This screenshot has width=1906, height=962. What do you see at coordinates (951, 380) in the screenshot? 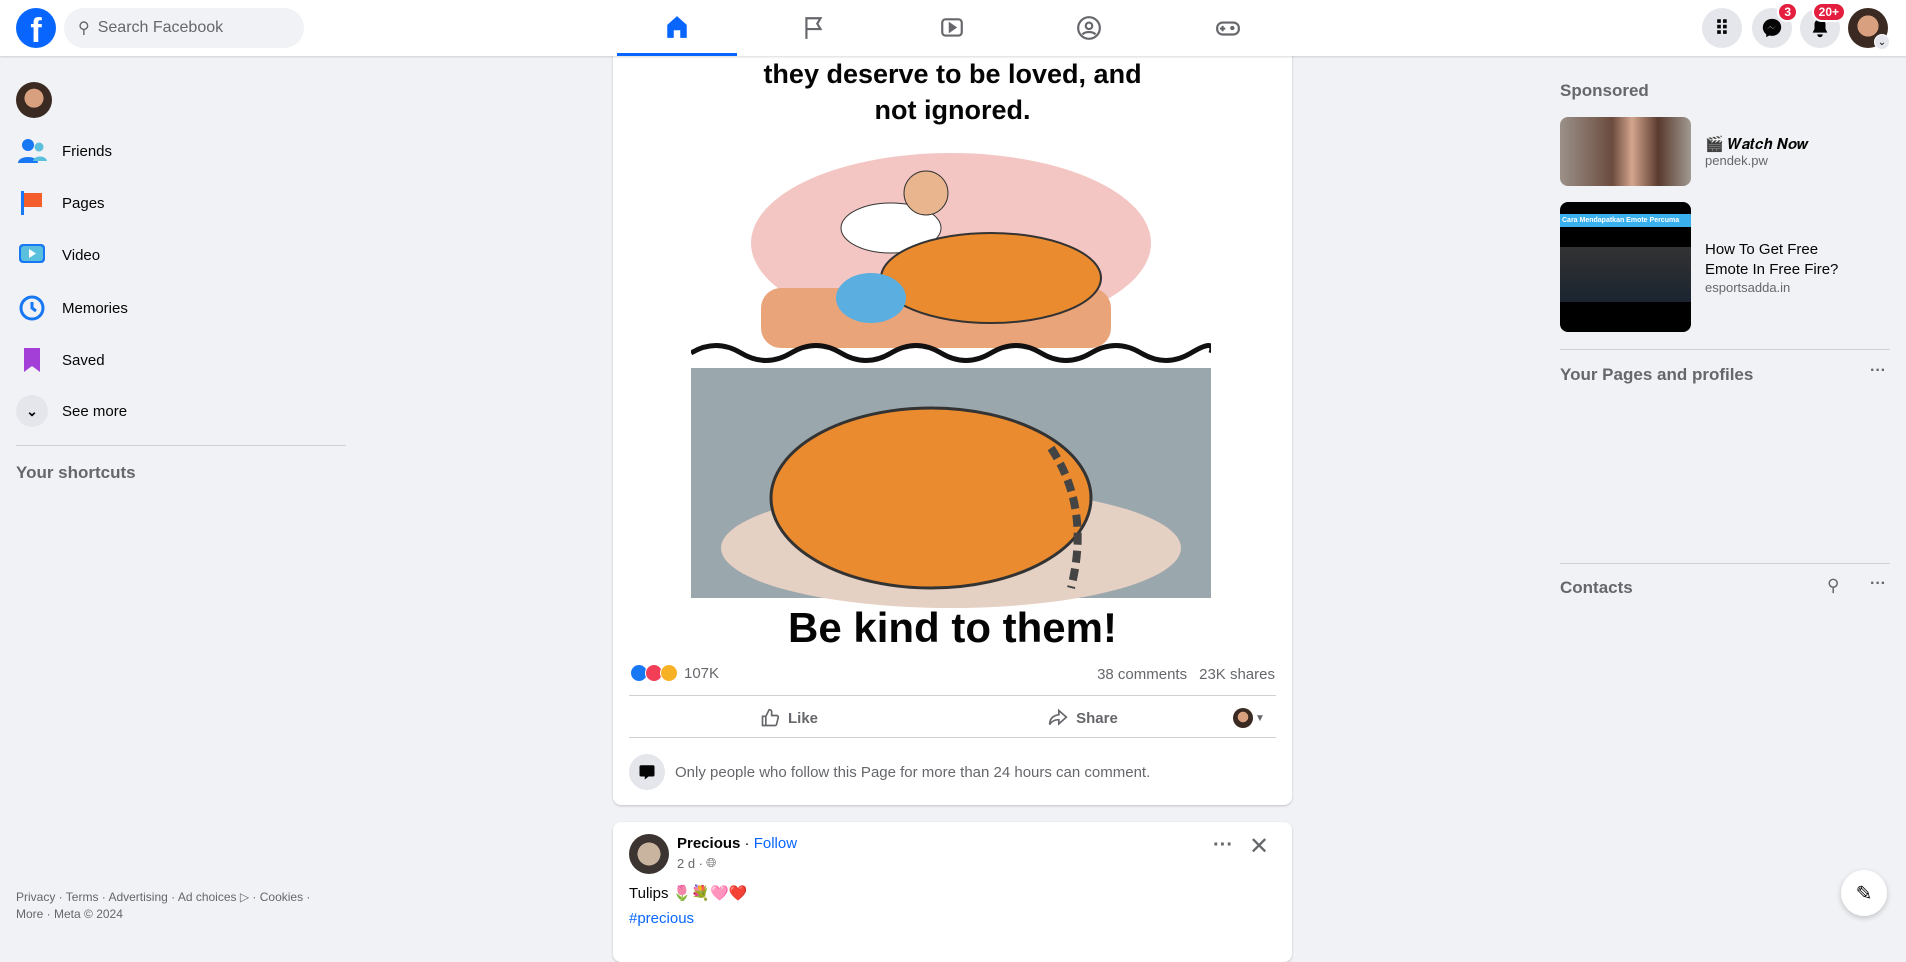
I see `dog-illustration` at bounding box center [951, 380].